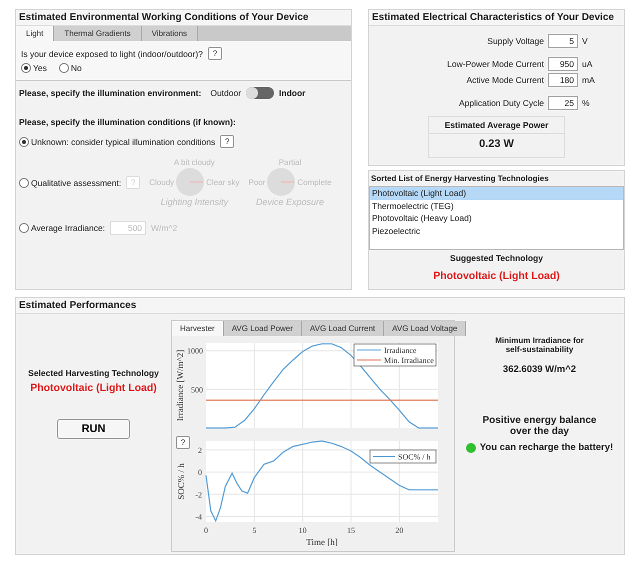 The height and width of the screenshot is (562, 631). I want to click on panel-title: Estimated Environmental Working Conditions of Your Device, so click(183, 18).